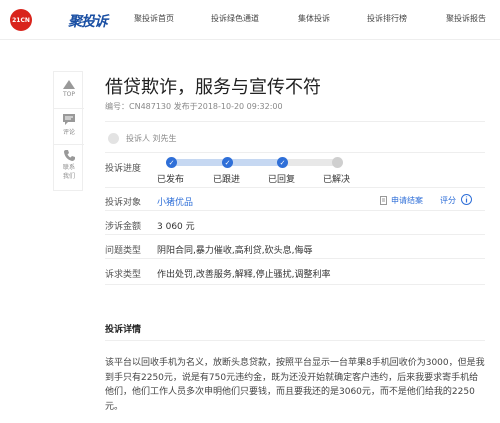  Describe the element at coordinates (337, 180) in the screenshot. I see `step-label-resolved: 已解决` at that location.